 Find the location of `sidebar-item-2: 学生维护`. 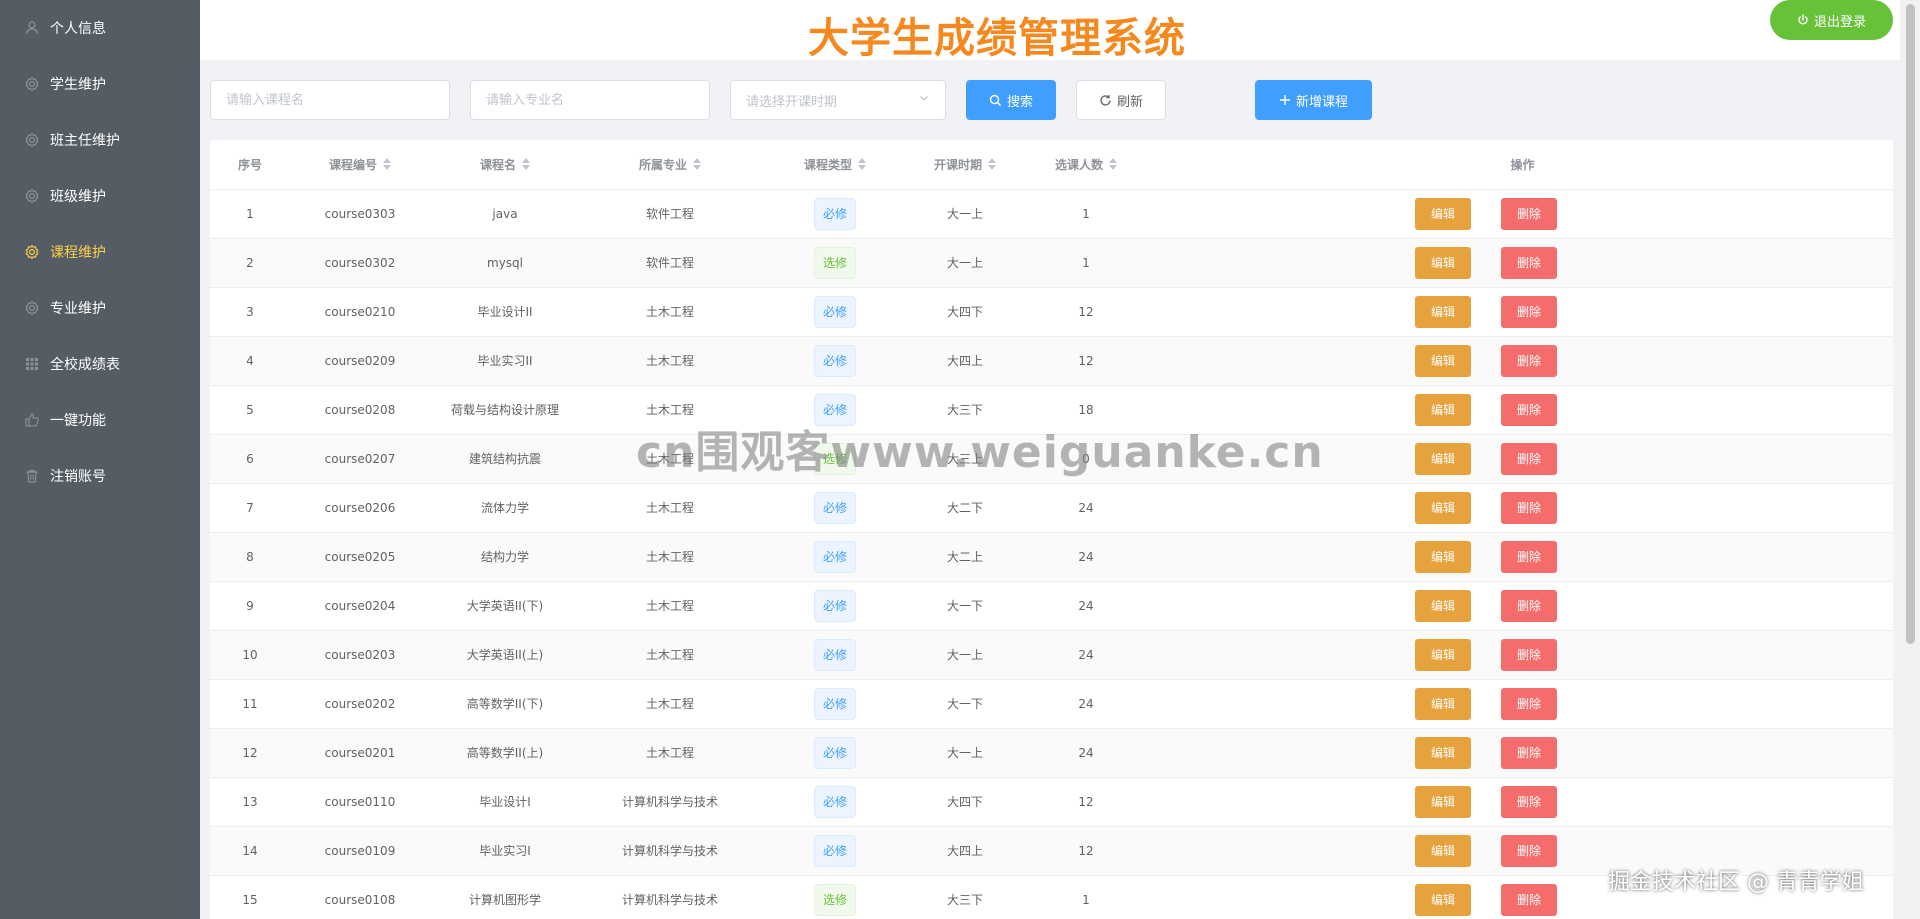

sidebar-item-2: 学生维护 is located at coordinates (100, 84).